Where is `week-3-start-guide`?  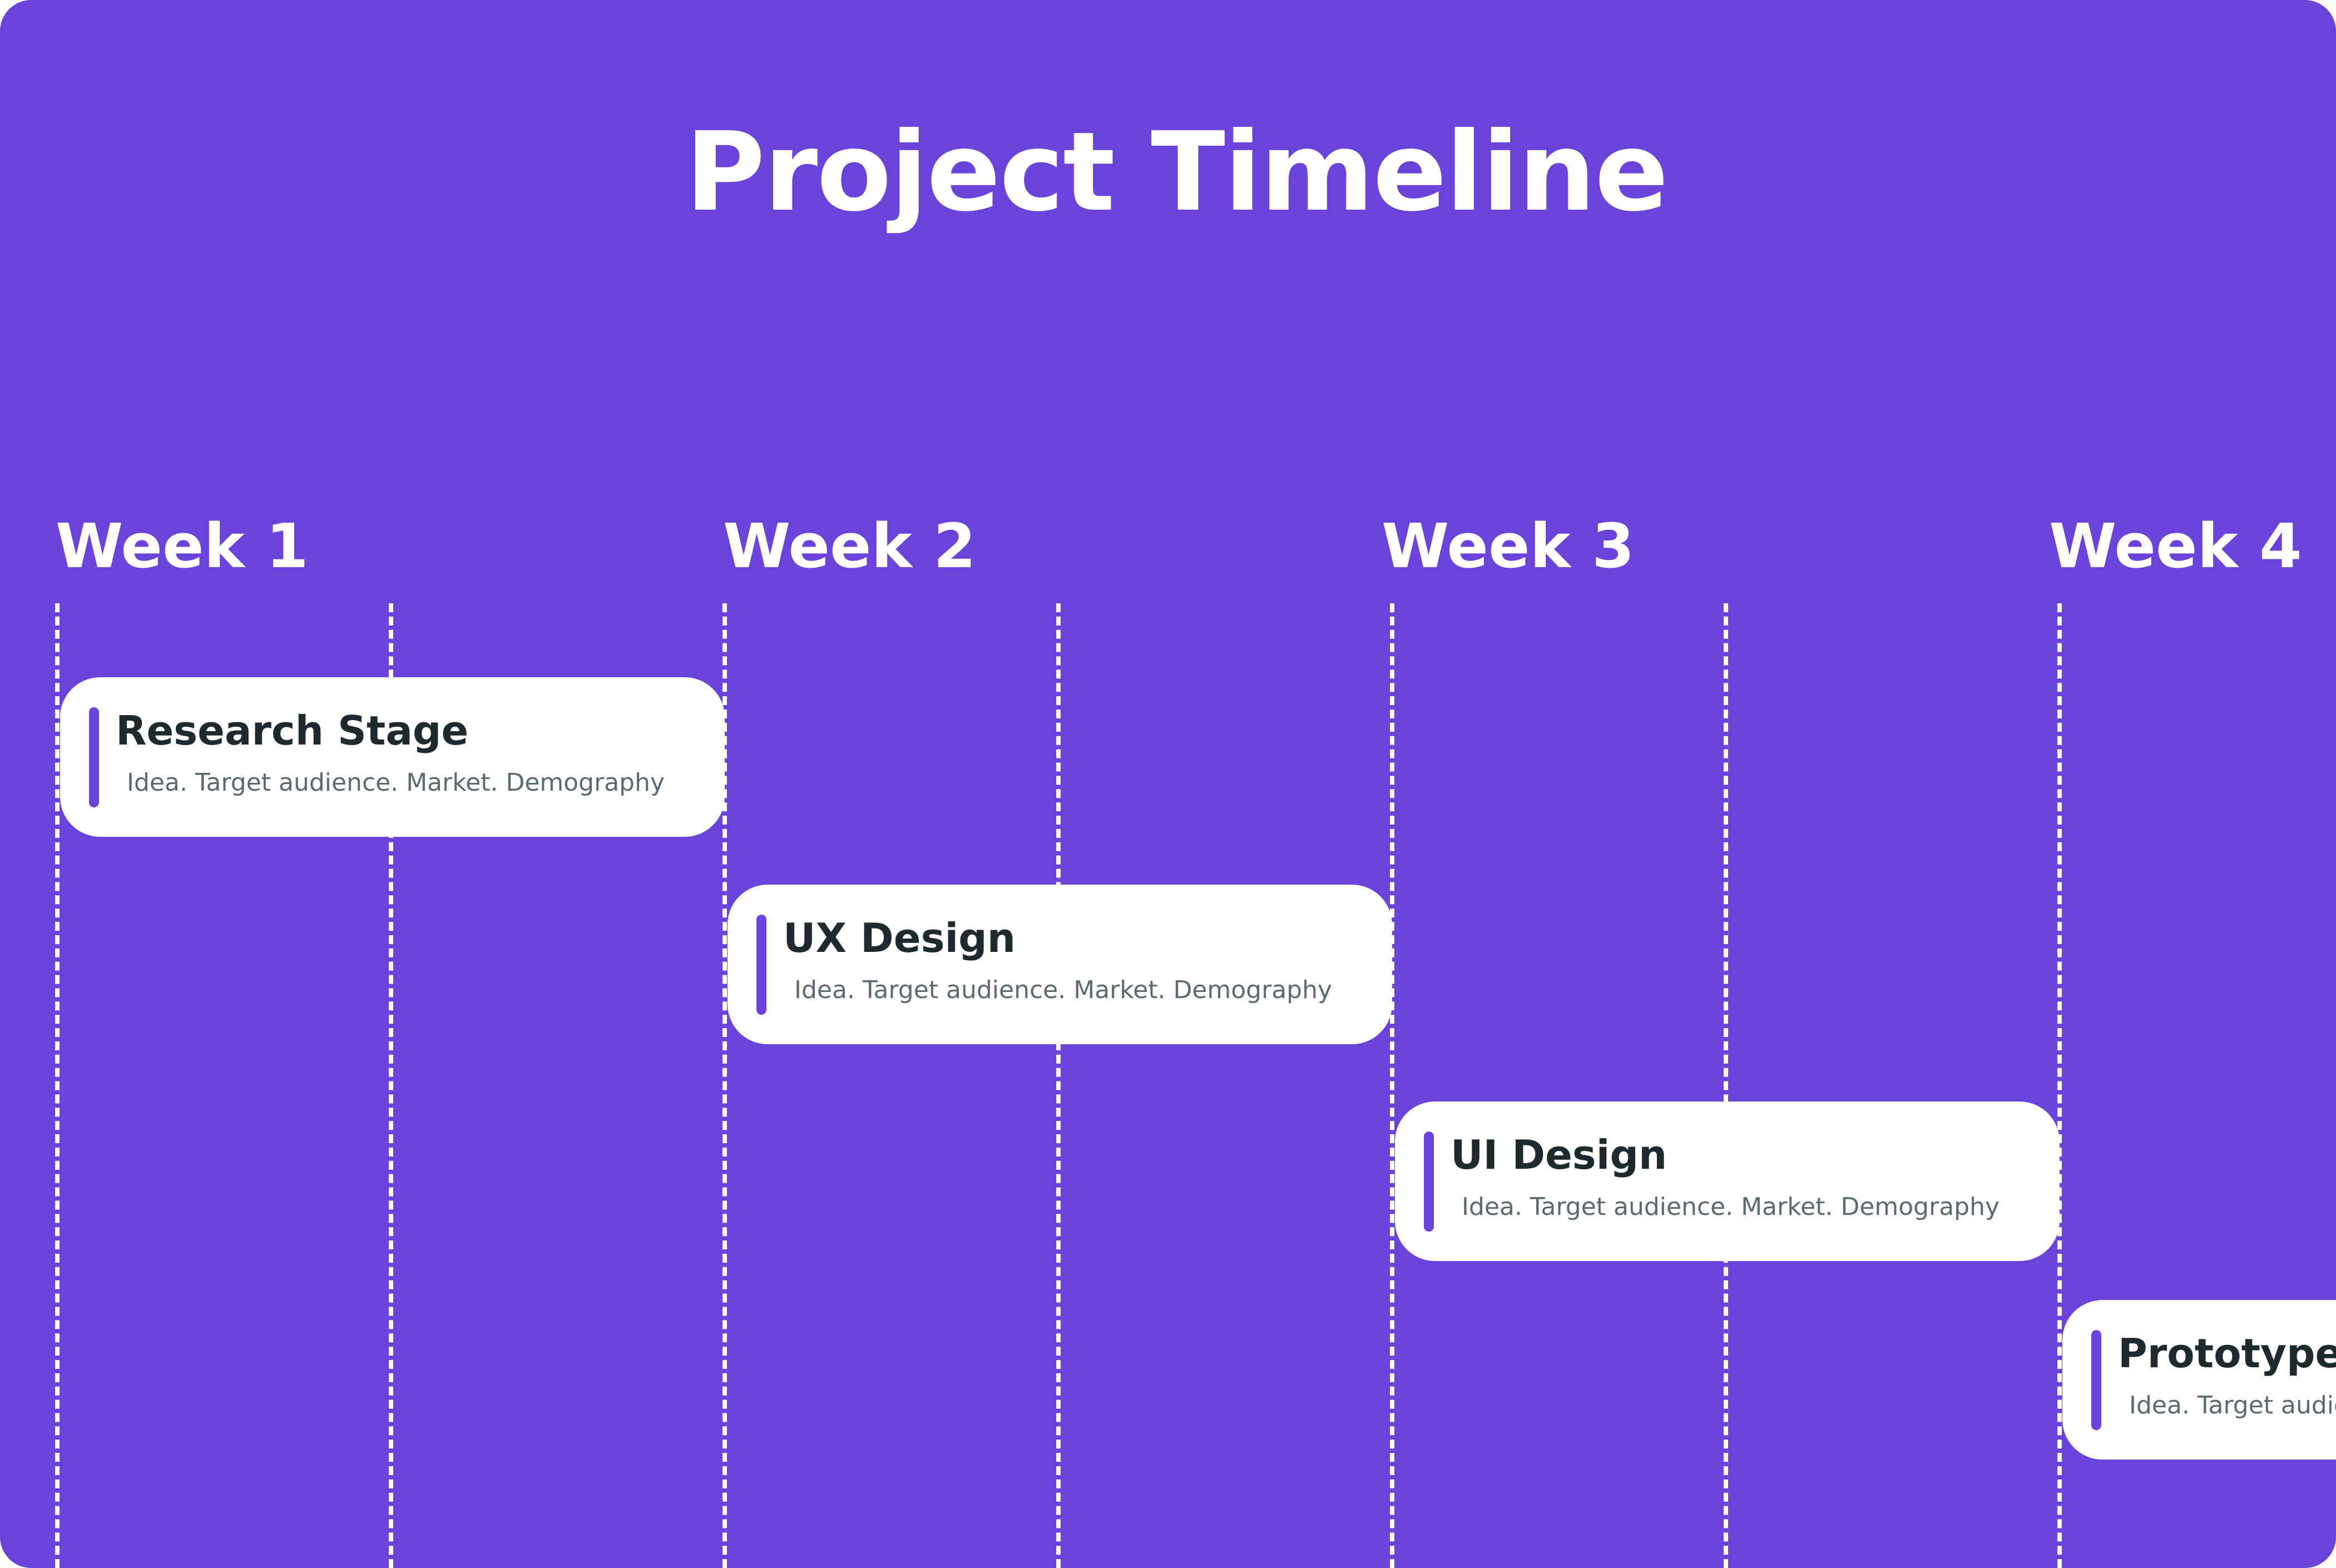
week-3-start-guide is located at coordinates (1392, 1085).